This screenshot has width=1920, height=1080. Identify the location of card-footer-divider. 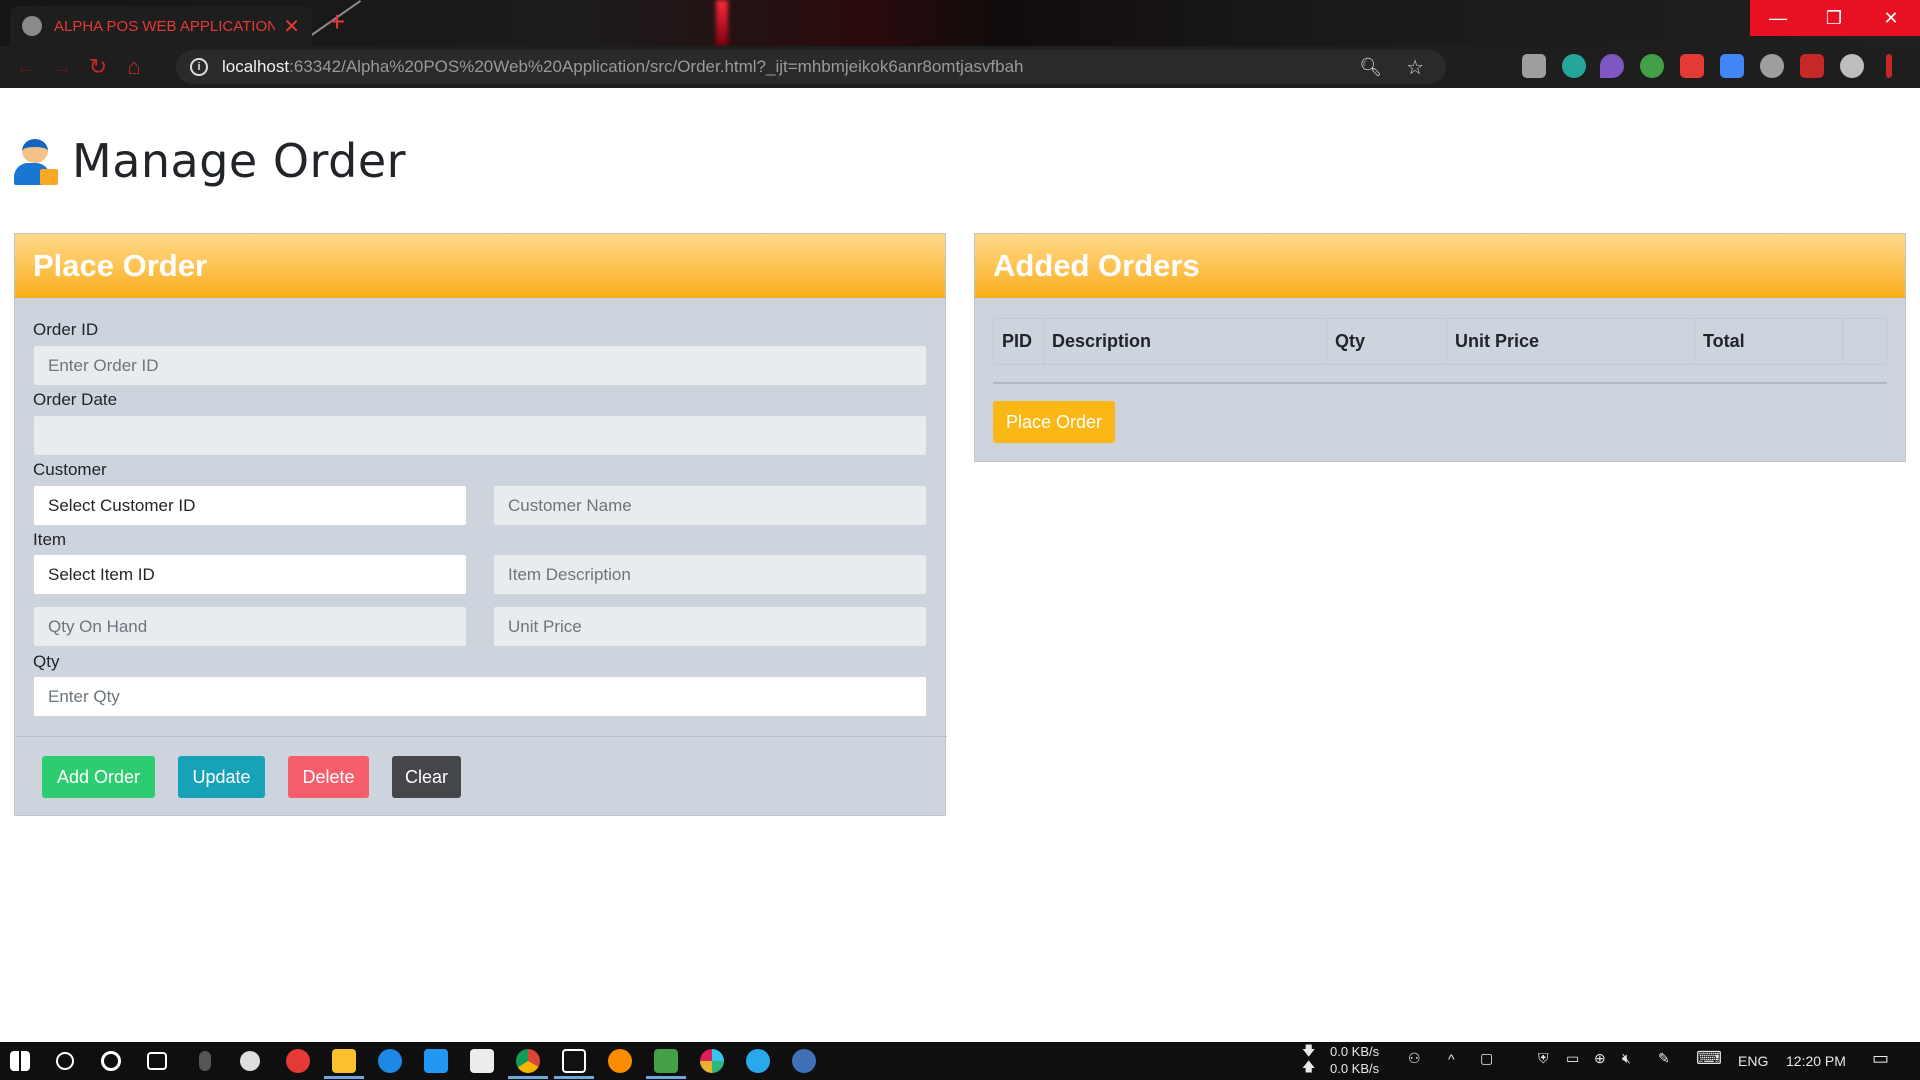
(481, 736).